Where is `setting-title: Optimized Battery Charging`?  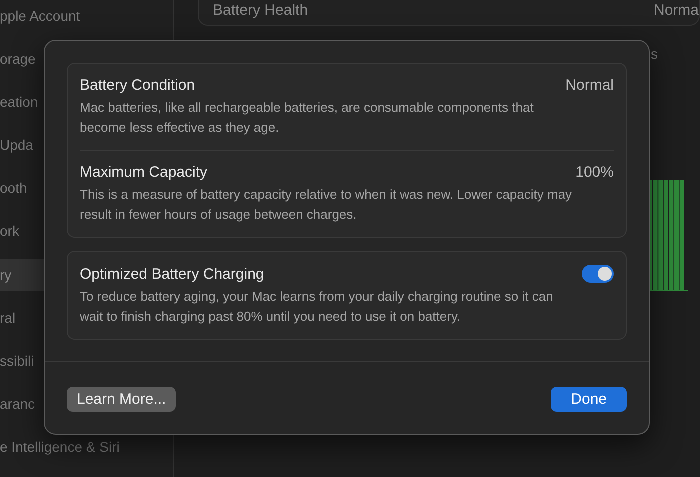 setting-title: Optimized Battery Charging is located at coordinates (172, 274).